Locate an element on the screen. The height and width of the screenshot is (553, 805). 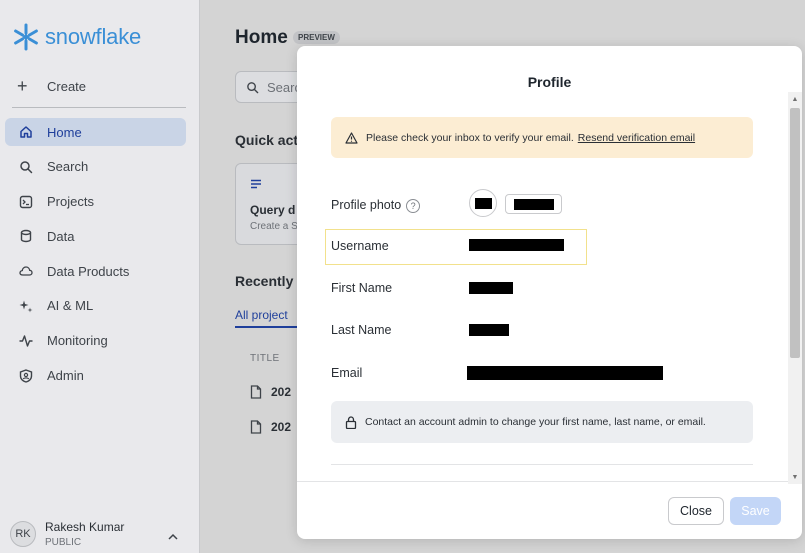
profile-photo-label-text: Profile photo is located at coordinates (366, 205).